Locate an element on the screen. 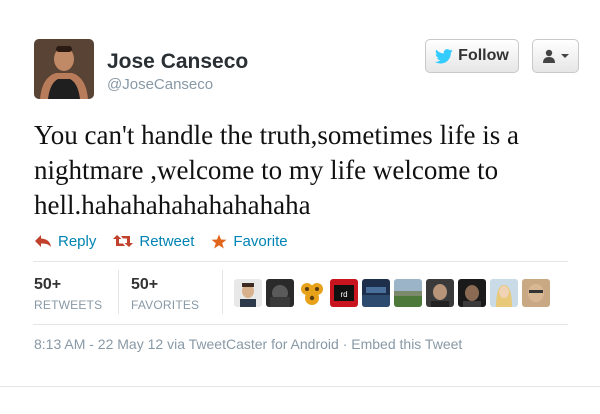 This screenshot has height=414, width=600. retweet-label: Retweet is located at coordinates (167, 241).